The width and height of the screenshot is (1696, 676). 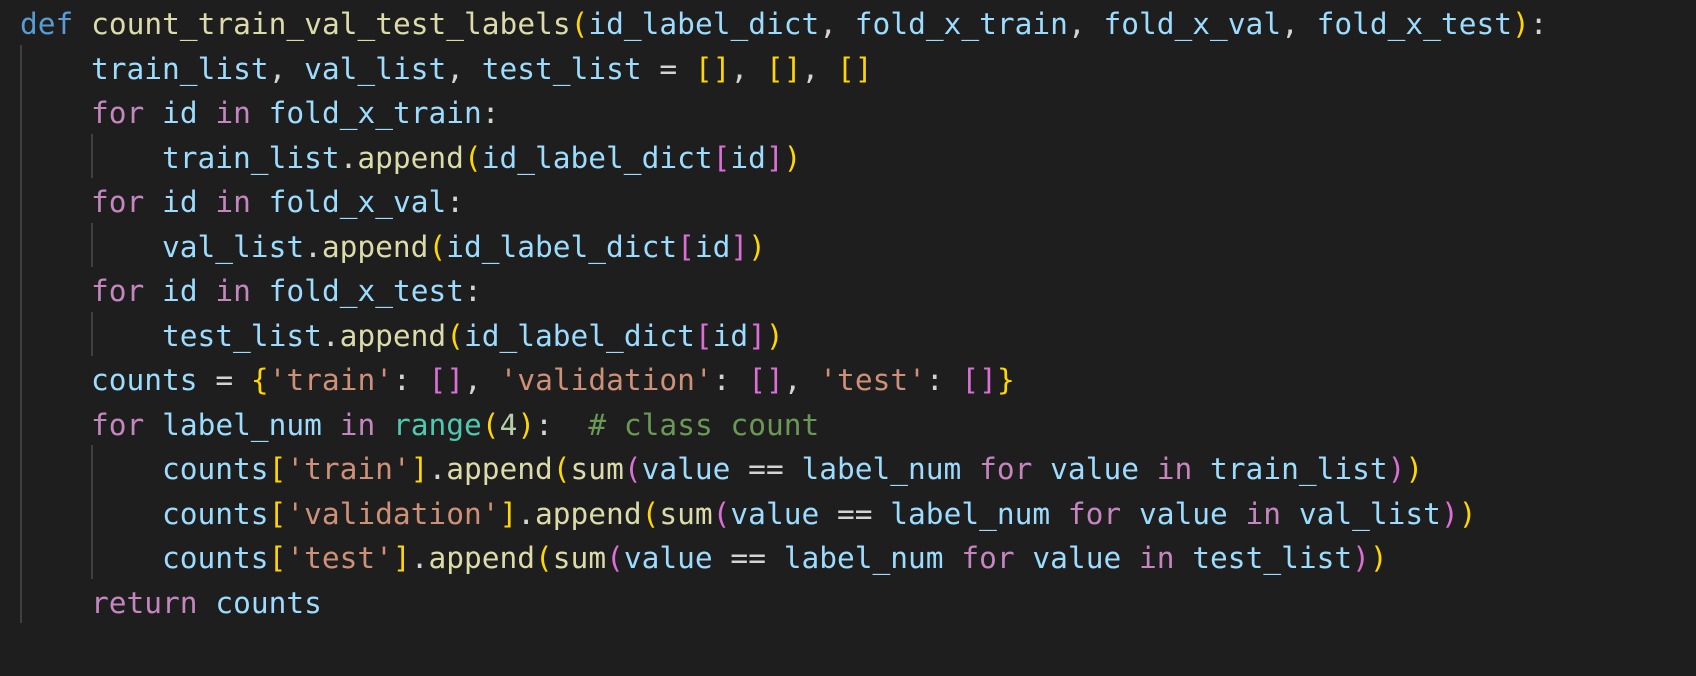 I want to click on code-line: for id in fold_x_train:, so click(x=295, y=113).